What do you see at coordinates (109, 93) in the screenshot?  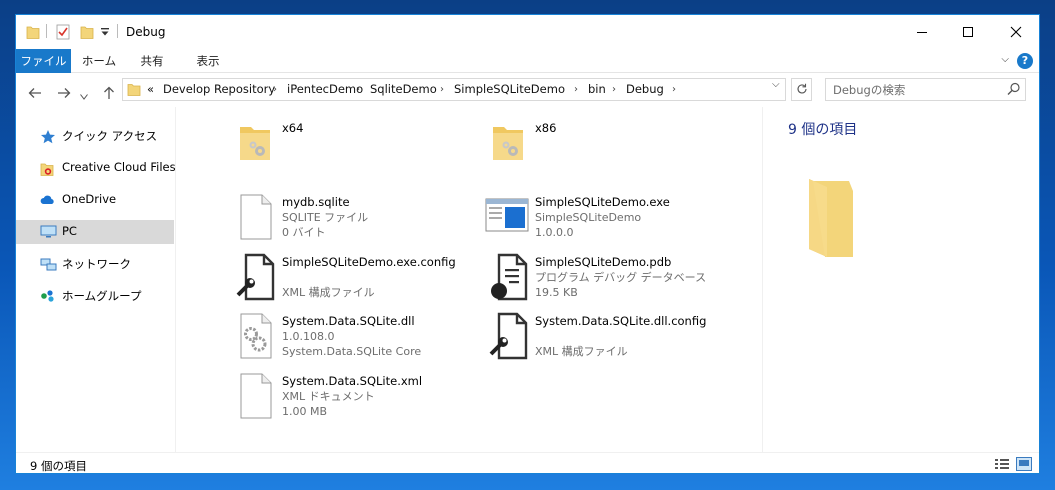 I see `up-arrow-icon` at bounding box center [109, 93].